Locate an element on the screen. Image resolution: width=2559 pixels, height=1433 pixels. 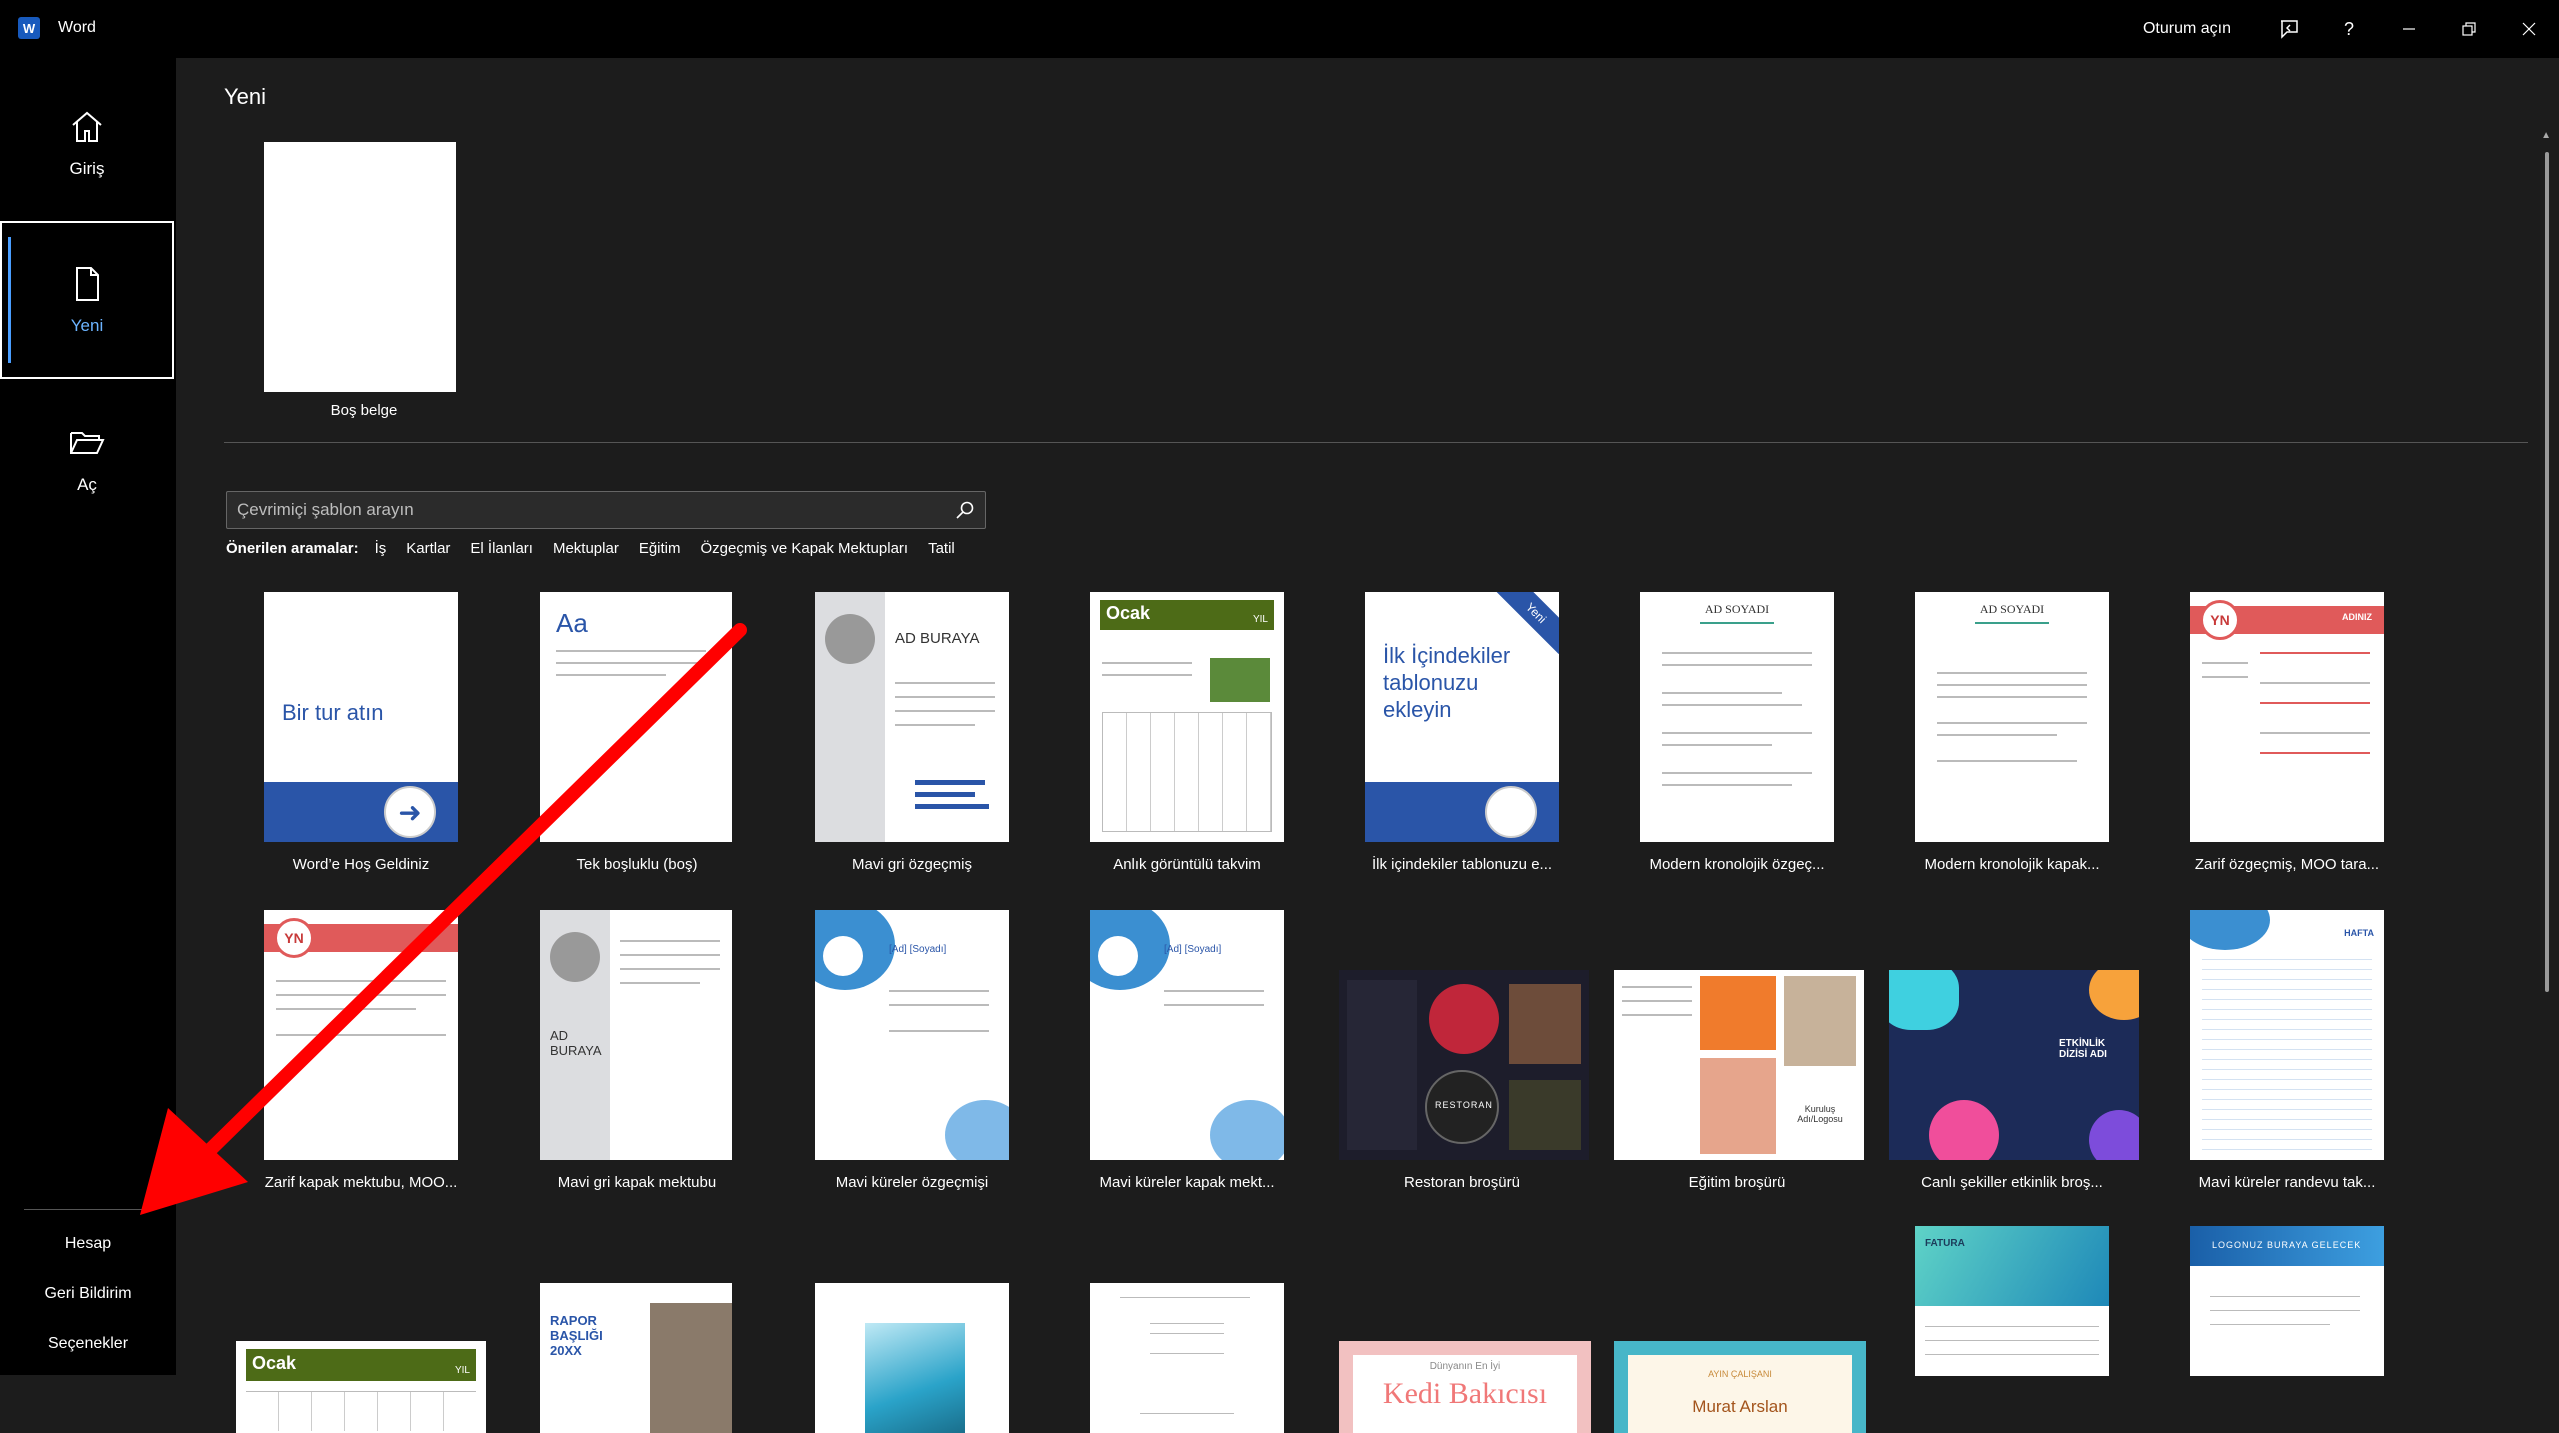
template-thumbnail: YN is located at coordinates (361, 1035).